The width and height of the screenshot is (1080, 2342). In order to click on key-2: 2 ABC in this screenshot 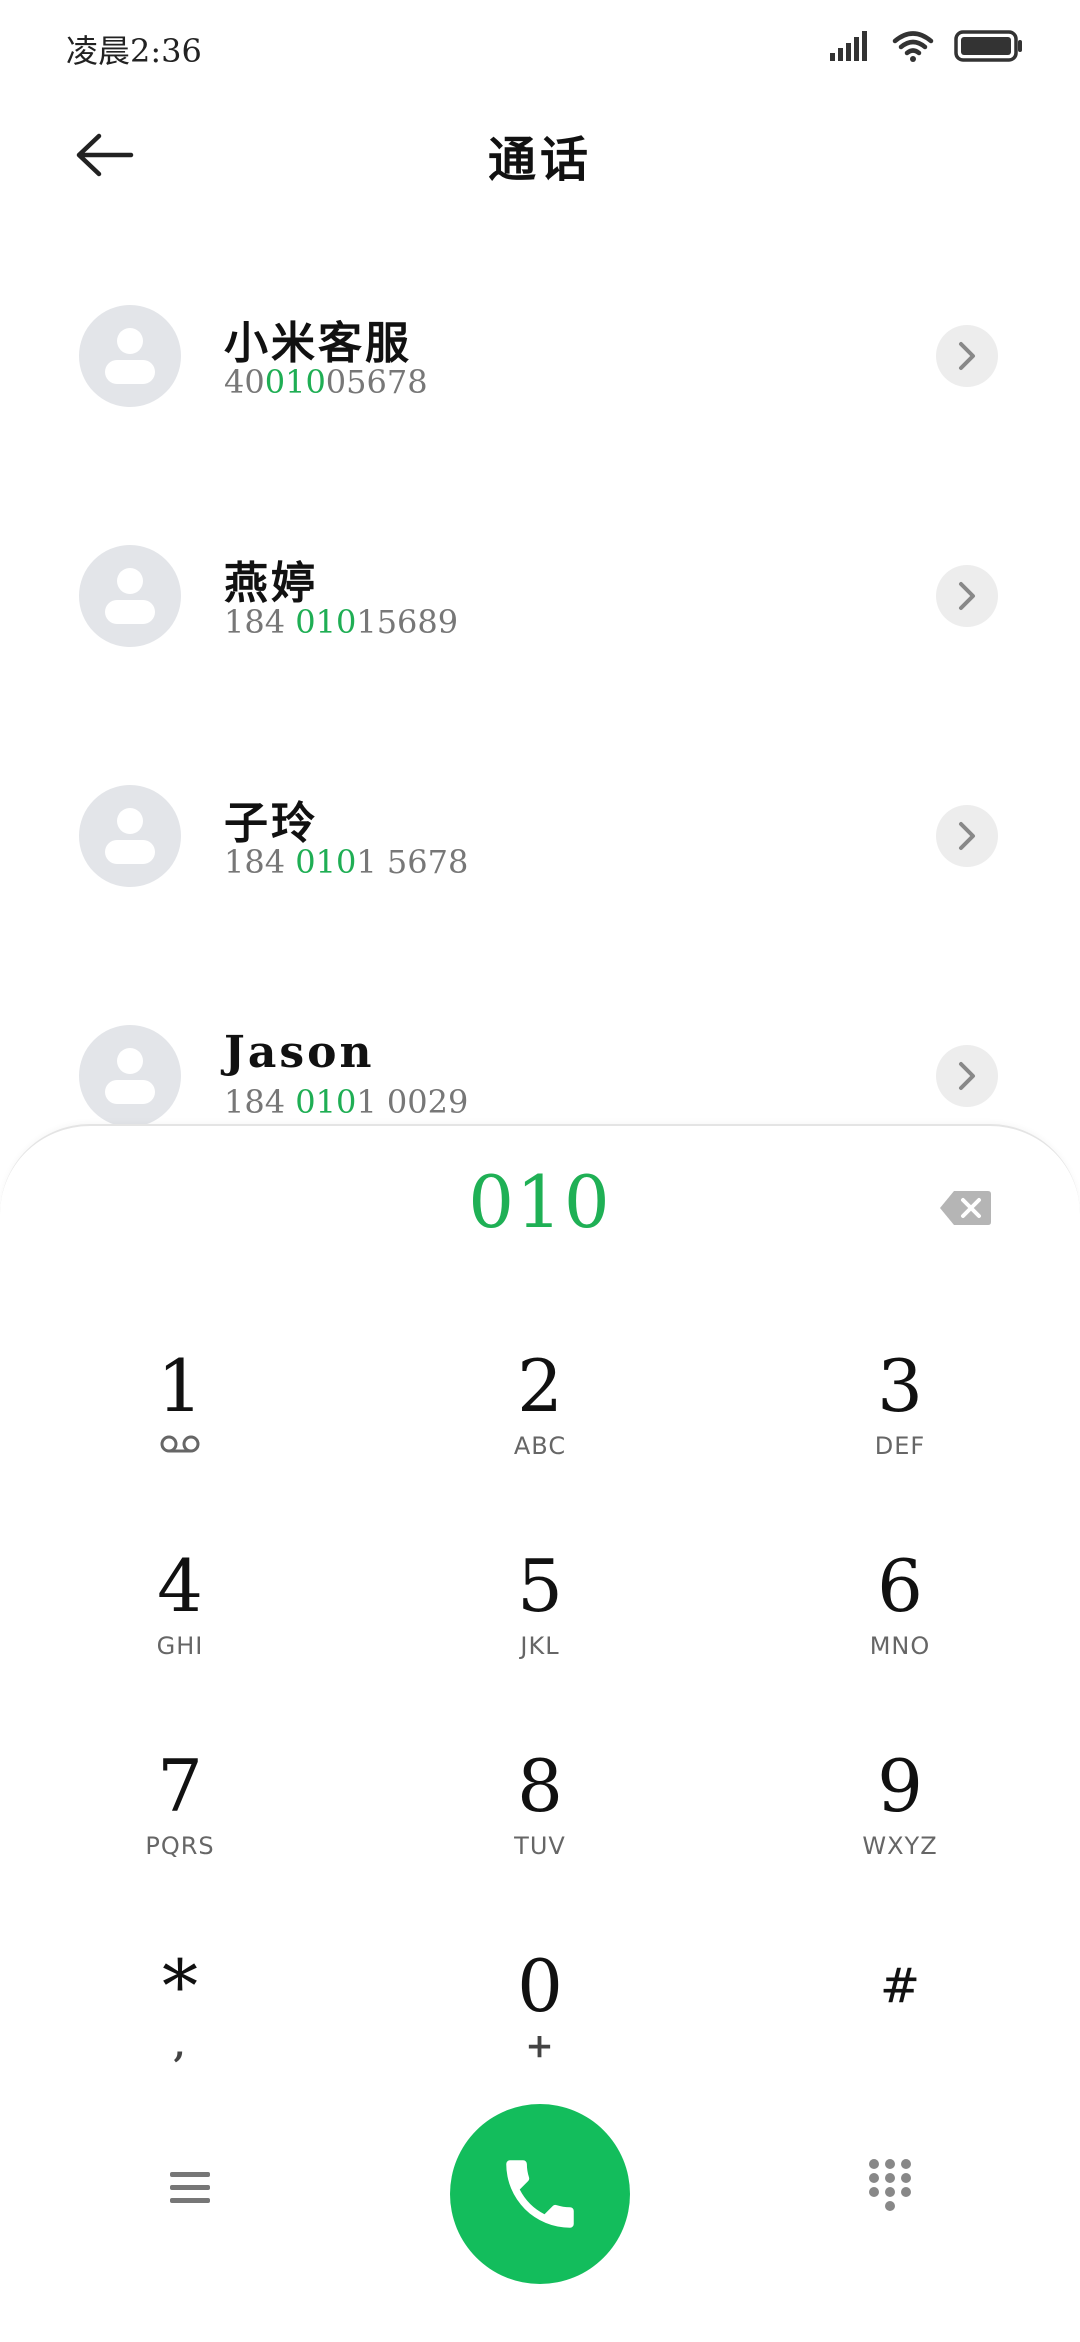, I will do `click(540, 1416)`.